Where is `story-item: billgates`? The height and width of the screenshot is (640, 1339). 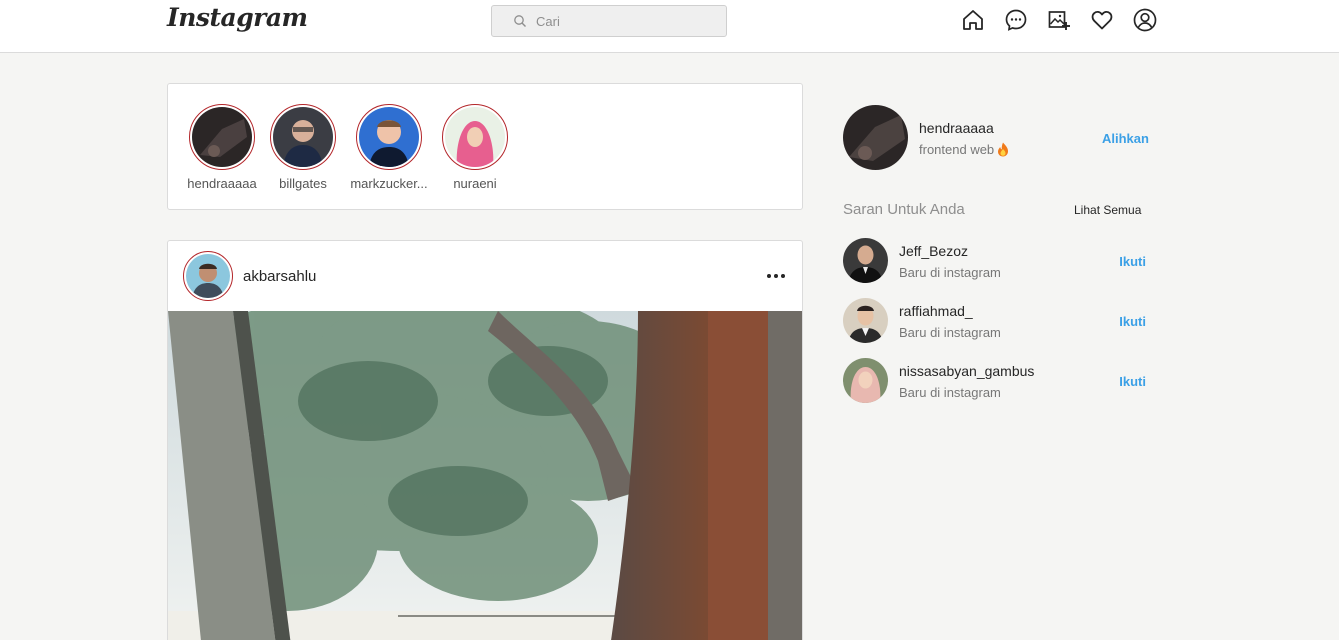
story-item: billgates is located at coordinates (303, 147).